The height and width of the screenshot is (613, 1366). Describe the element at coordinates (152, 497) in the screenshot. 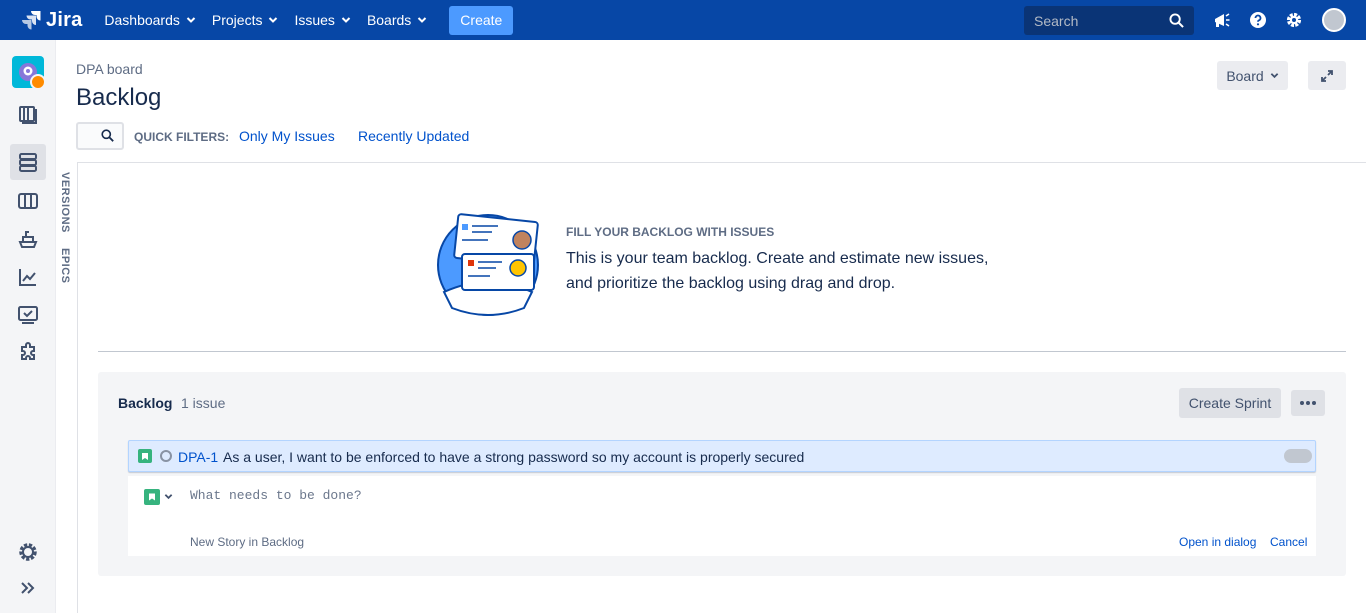

I see `issue-type-story-icon` at that location.